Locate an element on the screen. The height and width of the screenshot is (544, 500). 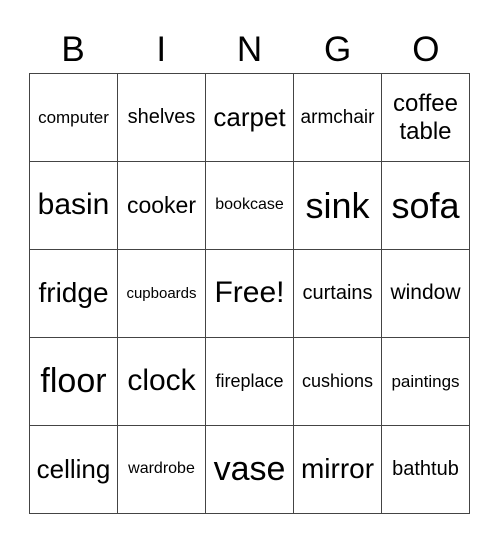
cell-label: curtains is located at coordinates (337, 293).